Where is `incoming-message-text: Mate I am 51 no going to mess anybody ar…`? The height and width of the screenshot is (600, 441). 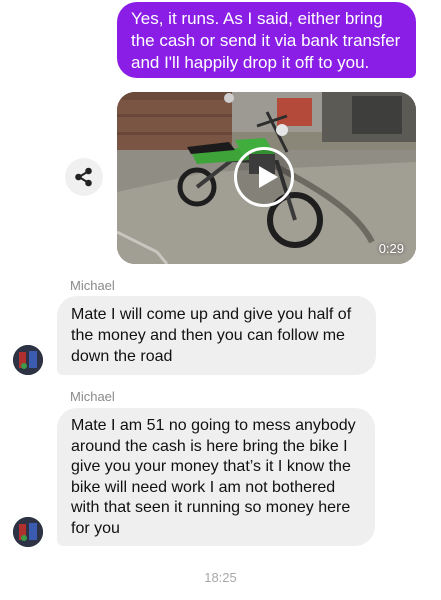
incoming-message-text: Mate I am 51 no going to mess anybody ar… is located at coordinates (213, 477).